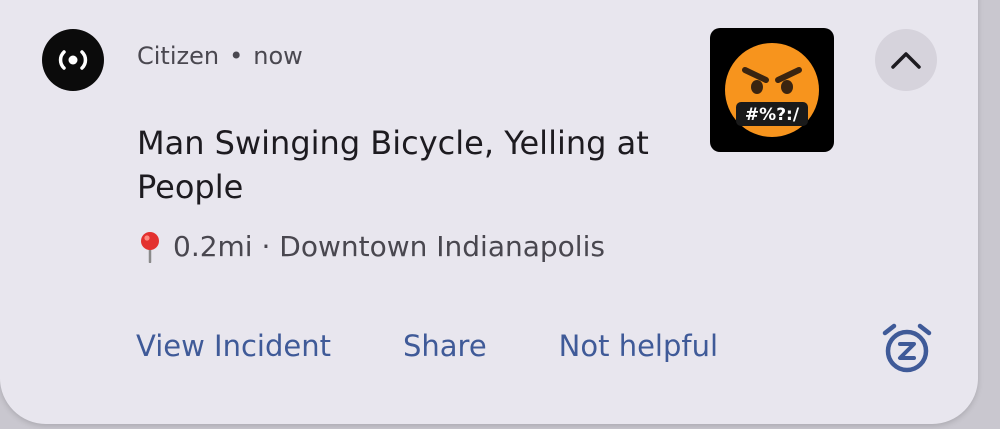  What do you see at coordinates (233, 346) in the screenshot?
I see `view-incident-button: View Incident` at bounding box center [233, 346].